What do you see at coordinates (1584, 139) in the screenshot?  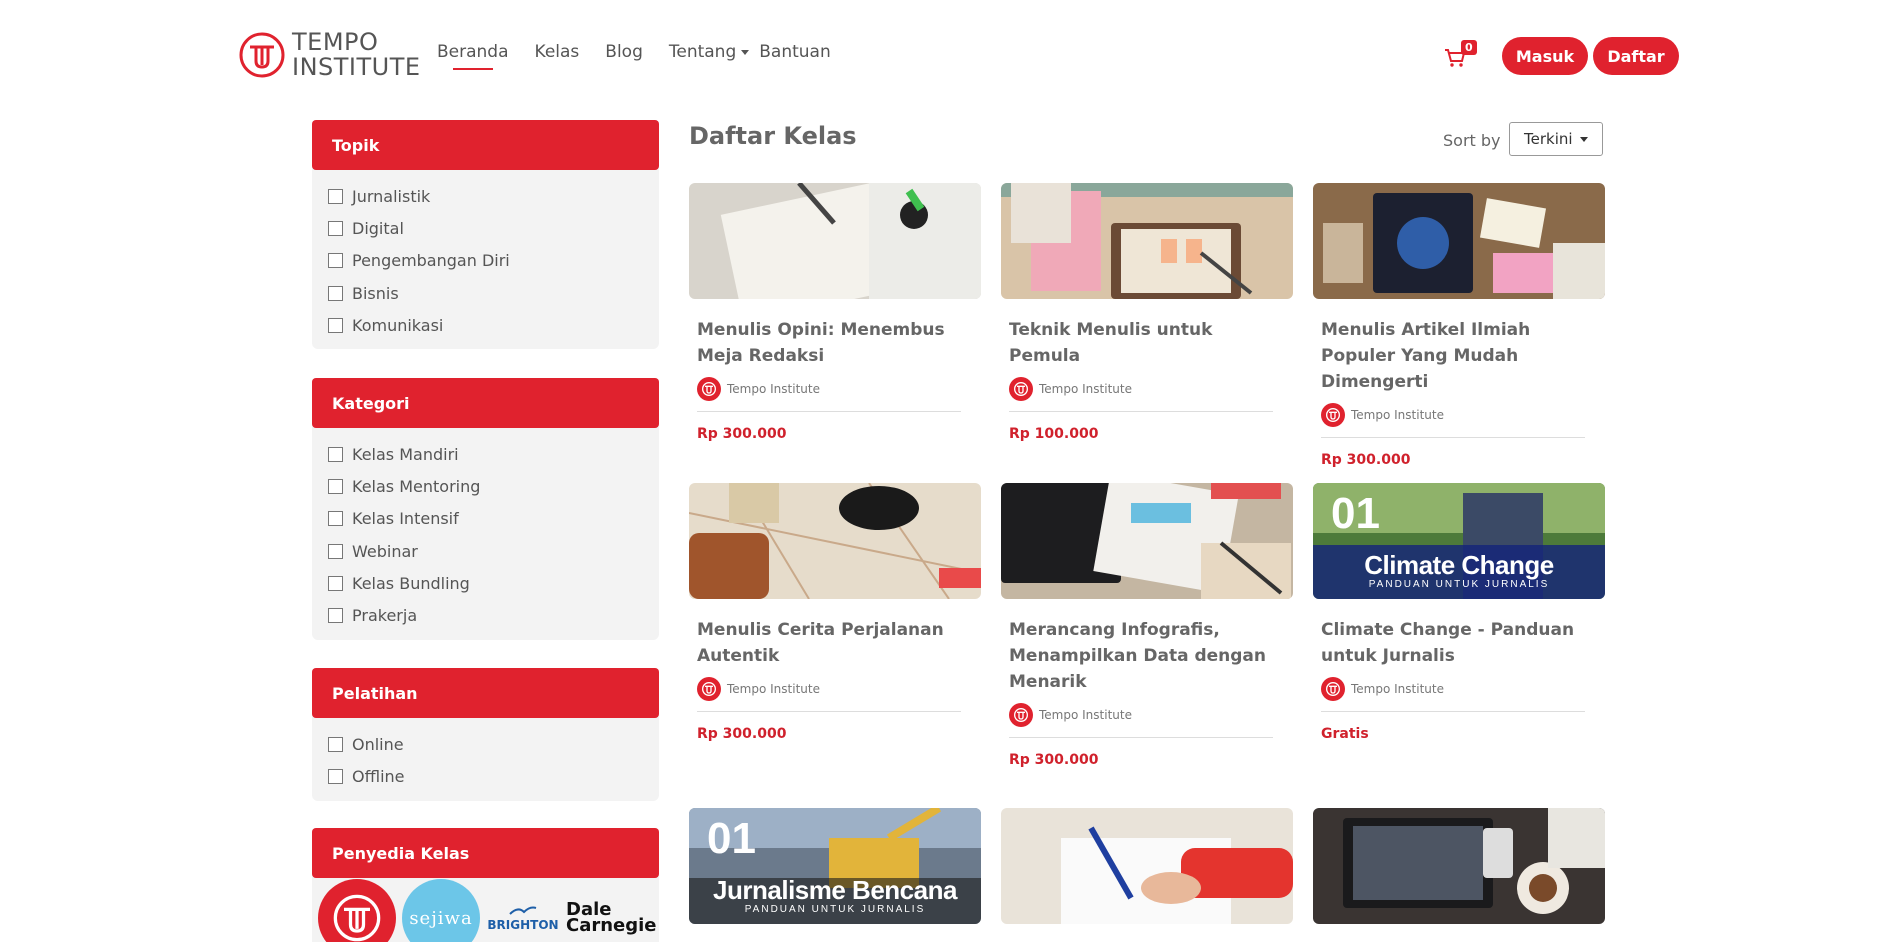 I see `chevron-down-icon` at bounding box center [1584, 139].